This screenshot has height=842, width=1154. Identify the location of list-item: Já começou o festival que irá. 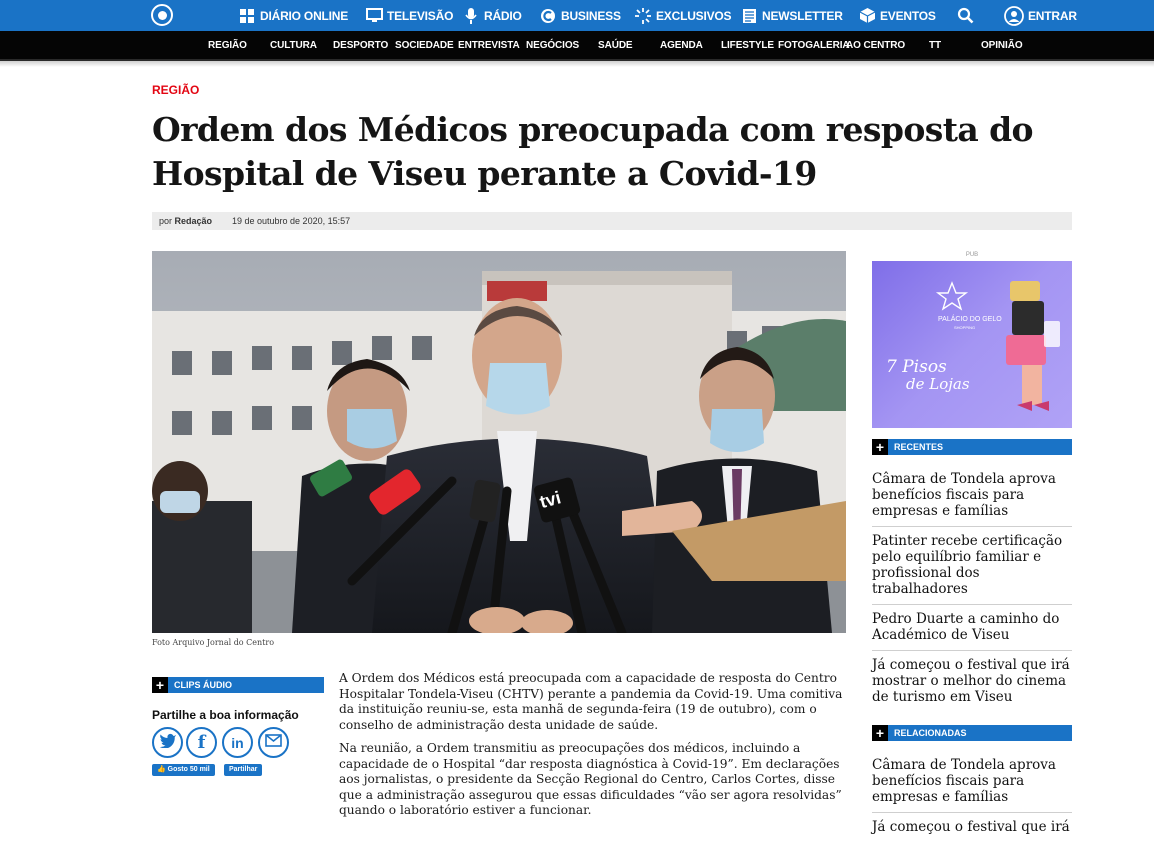
(972, 827).